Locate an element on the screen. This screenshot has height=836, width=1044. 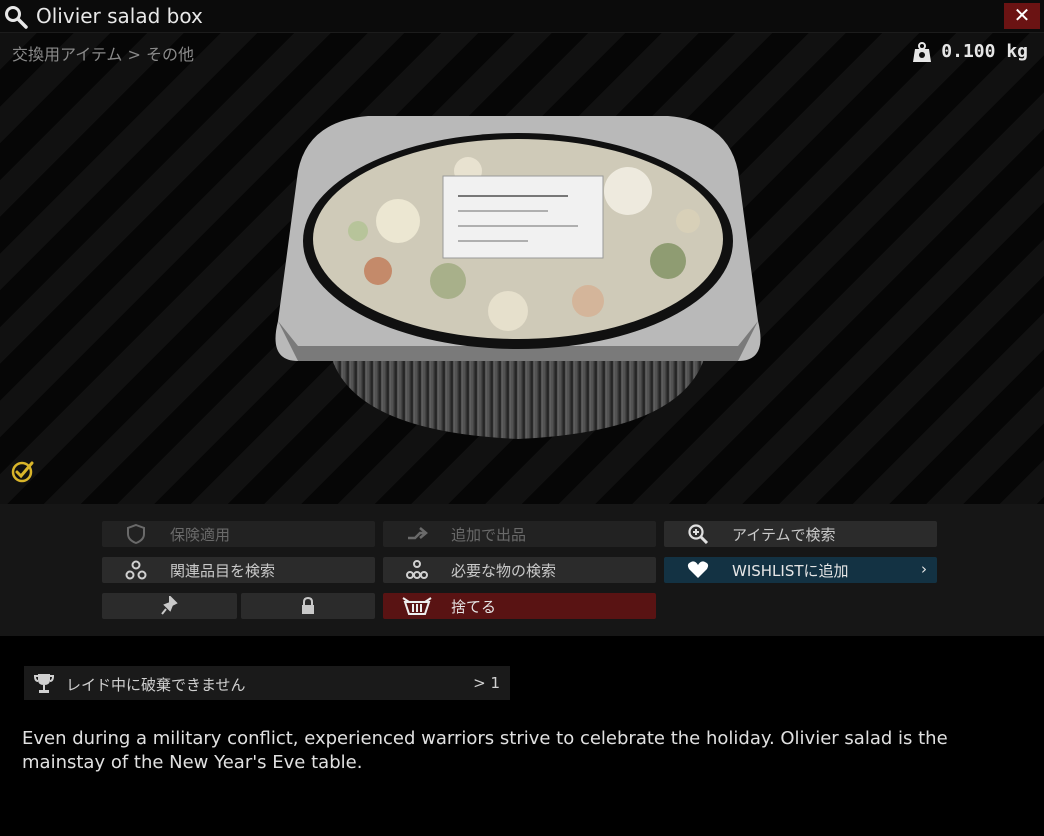
window-title: Olivier salad box is located at coordinates (119, 16).